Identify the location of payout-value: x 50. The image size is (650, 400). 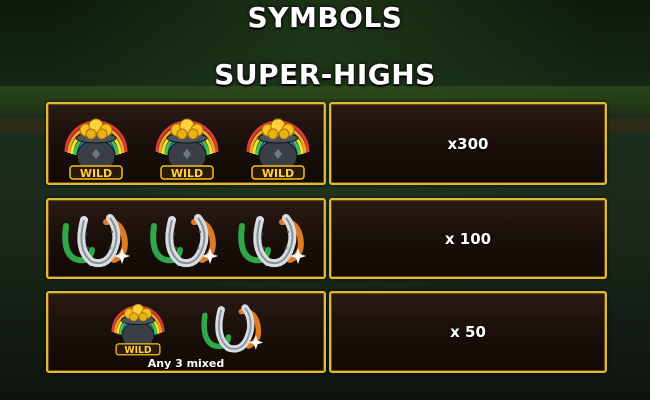
(468, 332).